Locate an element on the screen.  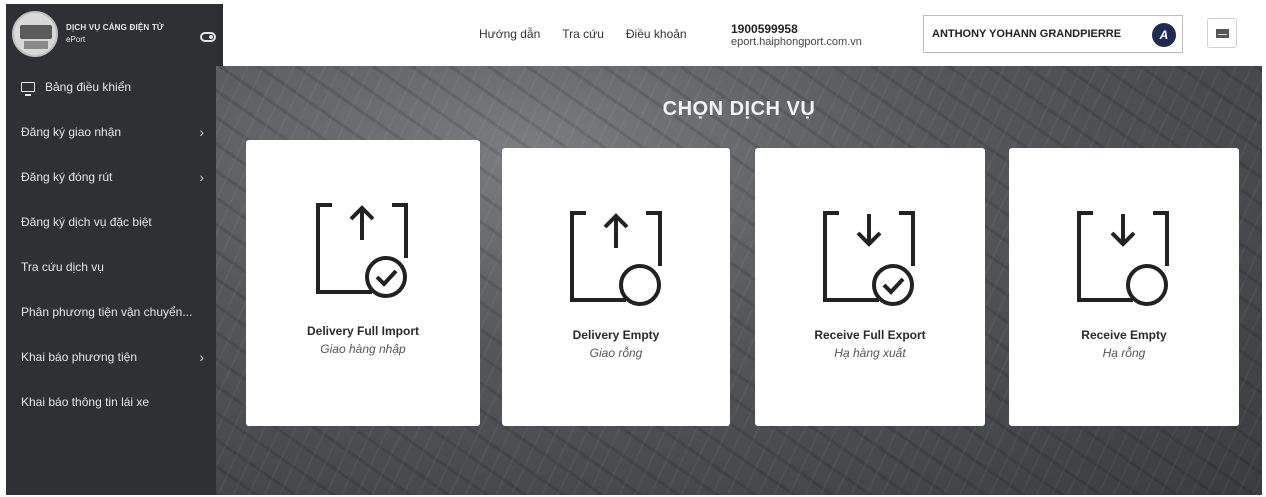
sidebar-item-service-lookup: Tra cứu dịch vụ is located at coordinates (111, 266).